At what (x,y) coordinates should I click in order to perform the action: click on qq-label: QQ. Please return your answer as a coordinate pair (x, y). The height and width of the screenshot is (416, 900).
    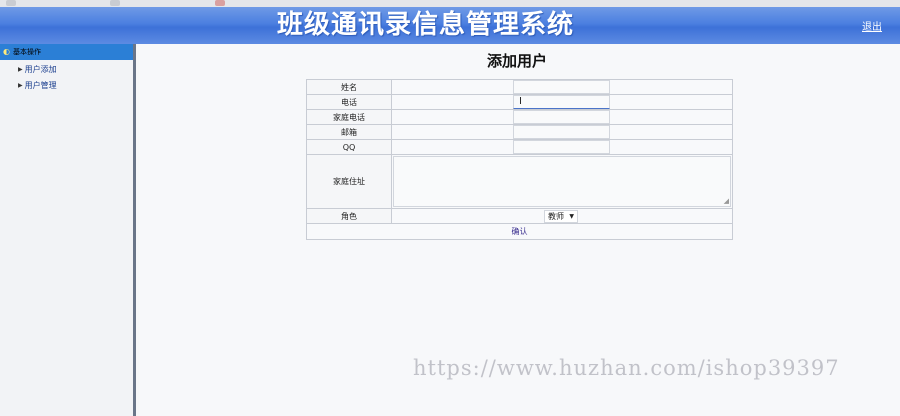
    Looking at the image, I should click on (349, 147).